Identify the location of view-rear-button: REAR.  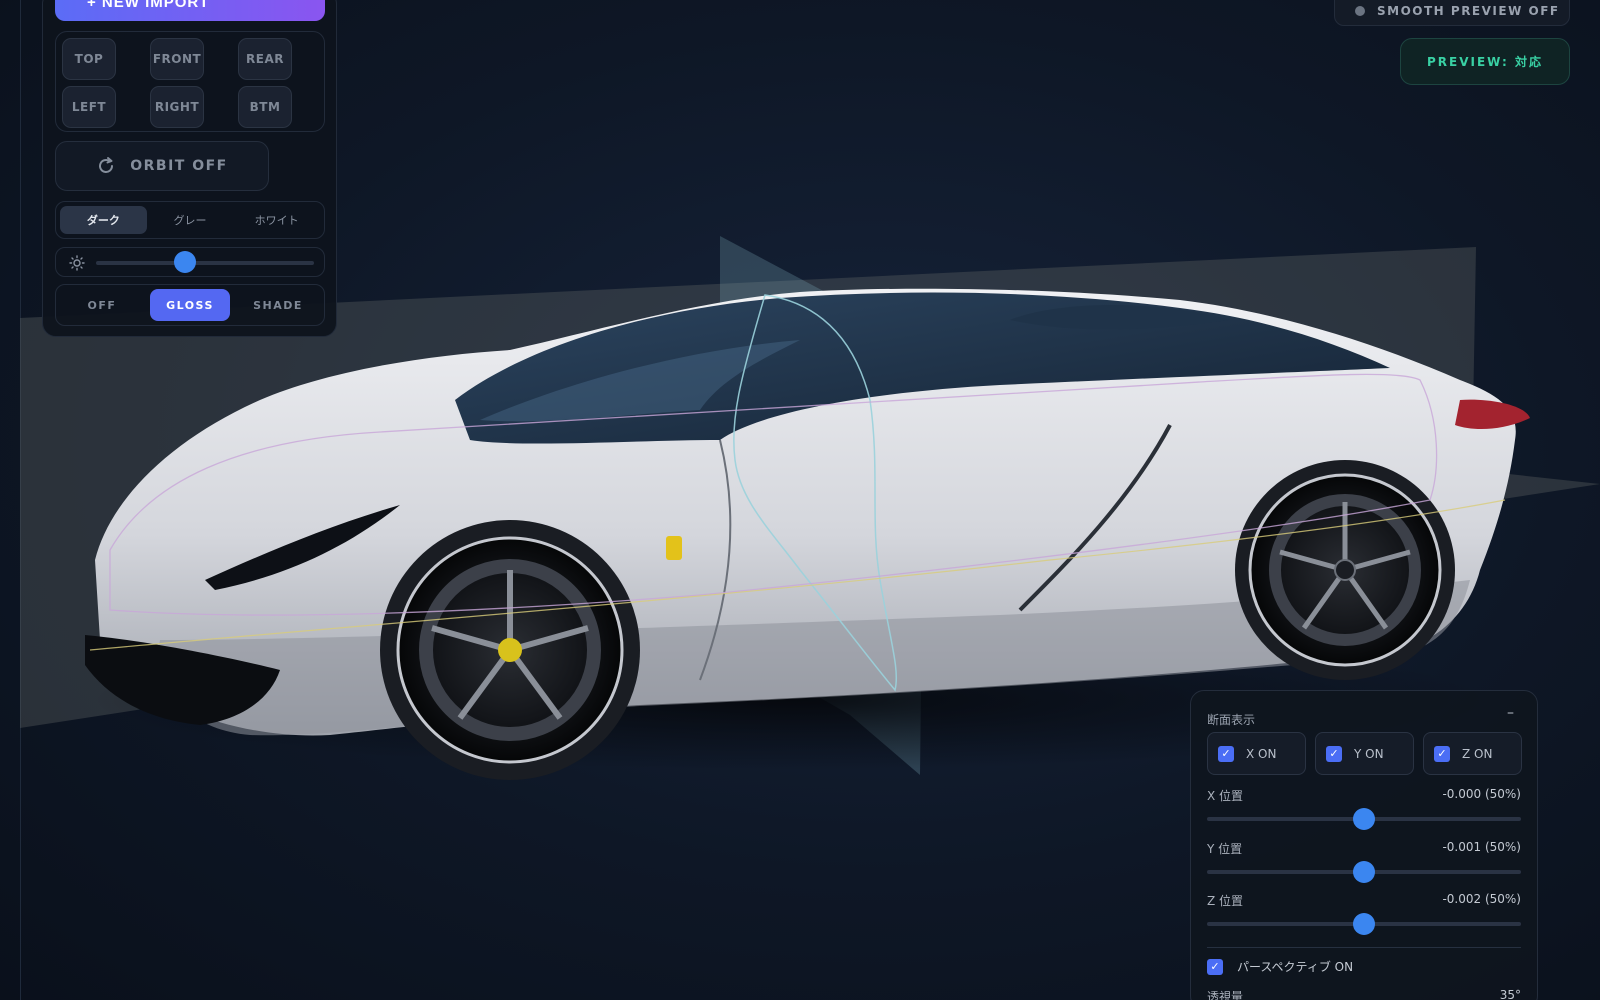
(265, 59).